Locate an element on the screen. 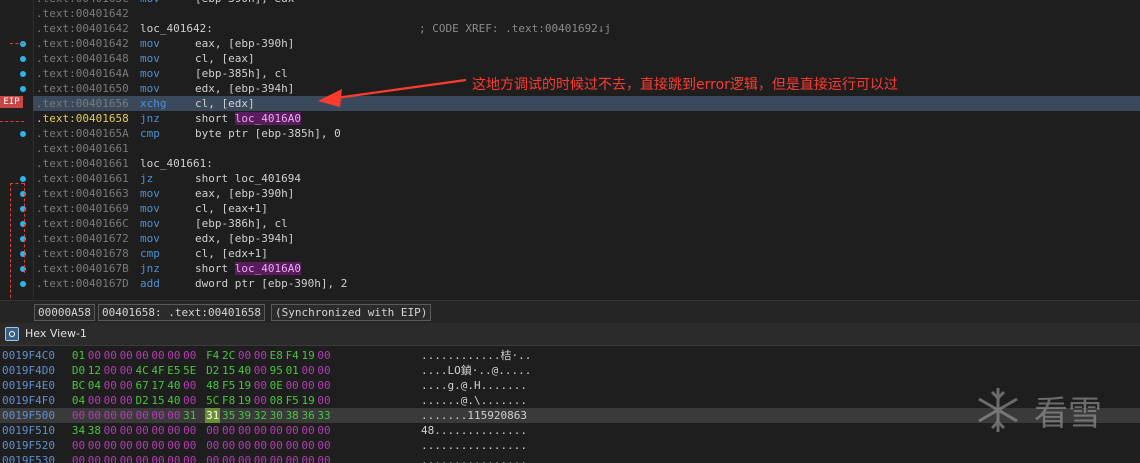 This screenshot has height=463, width=1140. disasm-line: .text:00401672 mov edx, [ebp-394h] is located at coordinates (586, 238).